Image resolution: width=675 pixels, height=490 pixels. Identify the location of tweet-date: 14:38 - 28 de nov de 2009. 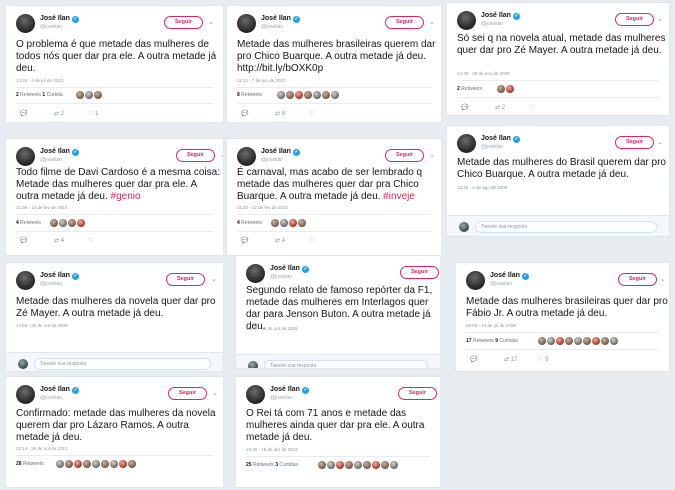
(483, 73).